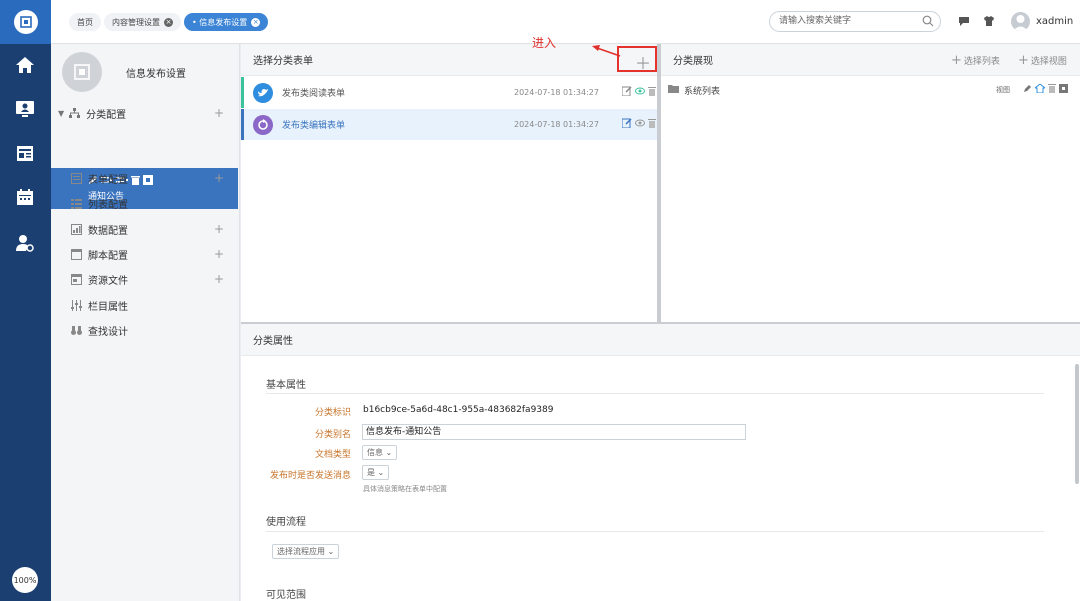  I want to click on form-row-edit: 发布类编辑表单 2024-07-18 01:34:27, so click(449, 124).